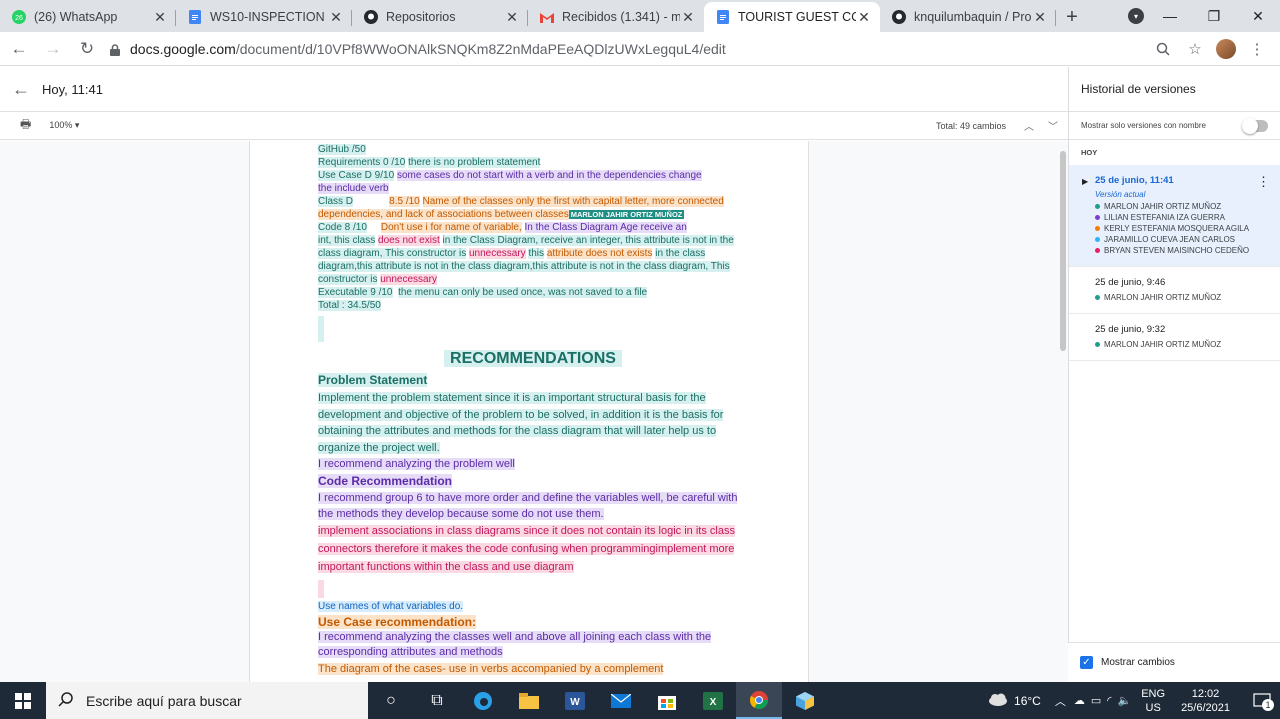  What do you see at coordinates (391, 700) in the screenshot?
I see `cortana-icon: ○` at bounding box center [391, 700].